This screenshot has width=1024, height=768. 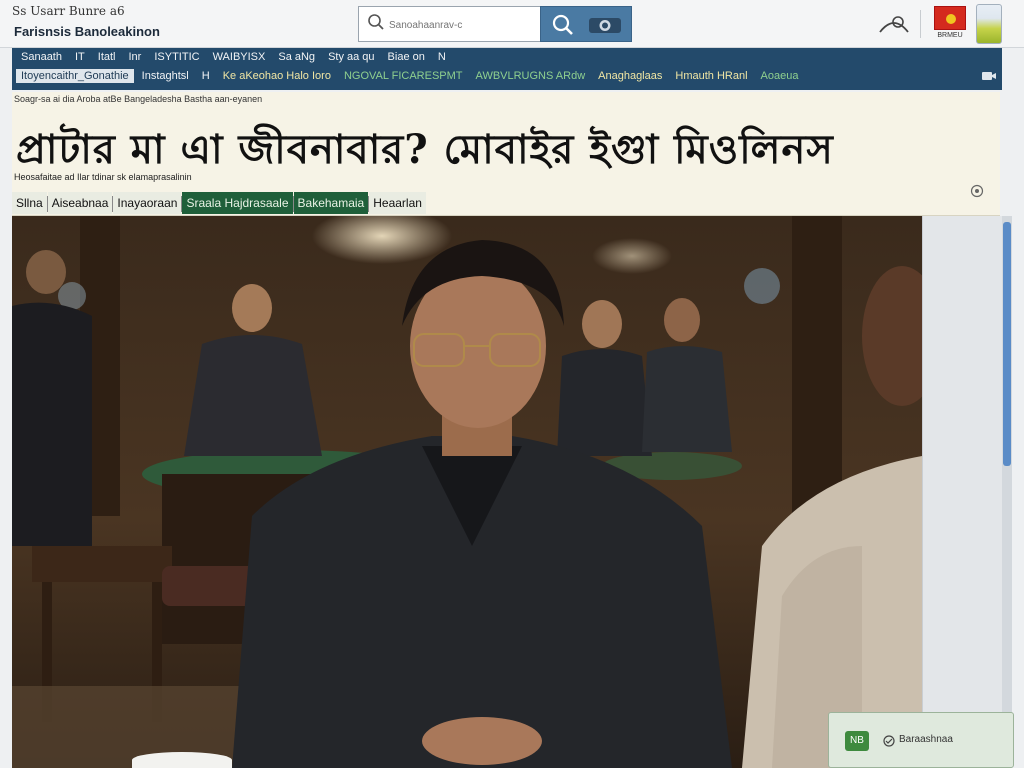 I want to click on notification-text: Baraashnaa, so click(x=926, y=739).